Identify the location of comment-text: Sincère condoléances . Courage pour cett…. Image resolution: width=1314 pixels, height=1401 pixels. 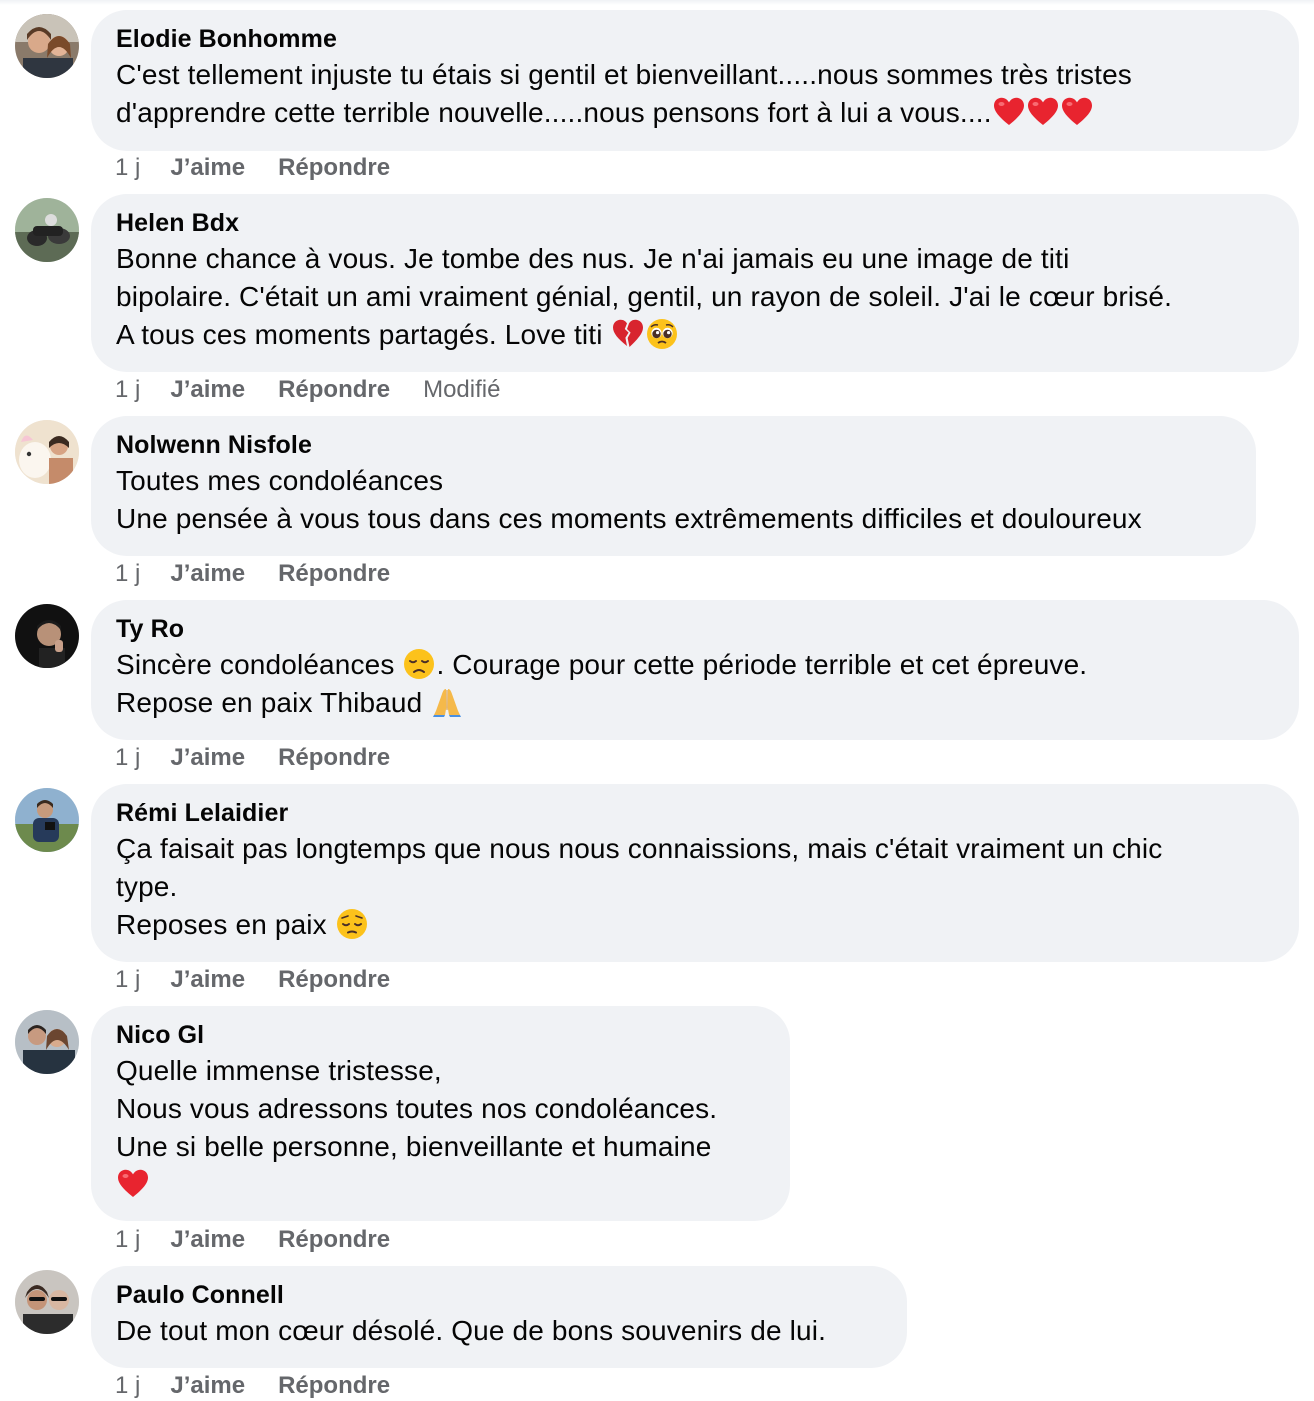
(695, 684).